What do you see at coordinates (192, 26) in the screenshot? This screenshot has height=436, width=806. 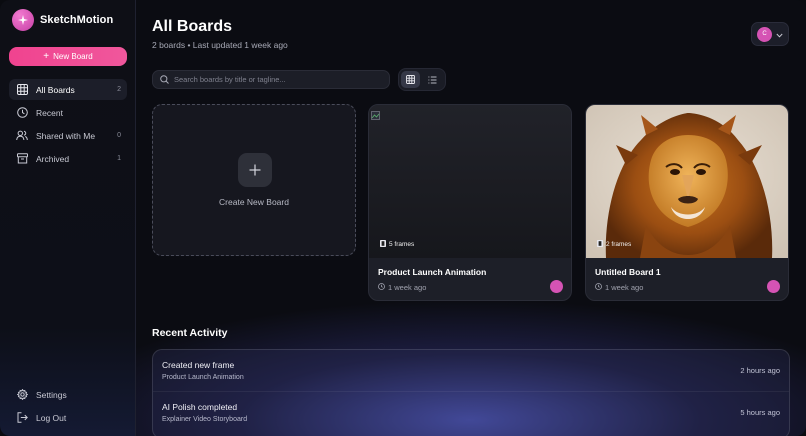 I see `page-title: All Boards` at bounding box center [192, 26].